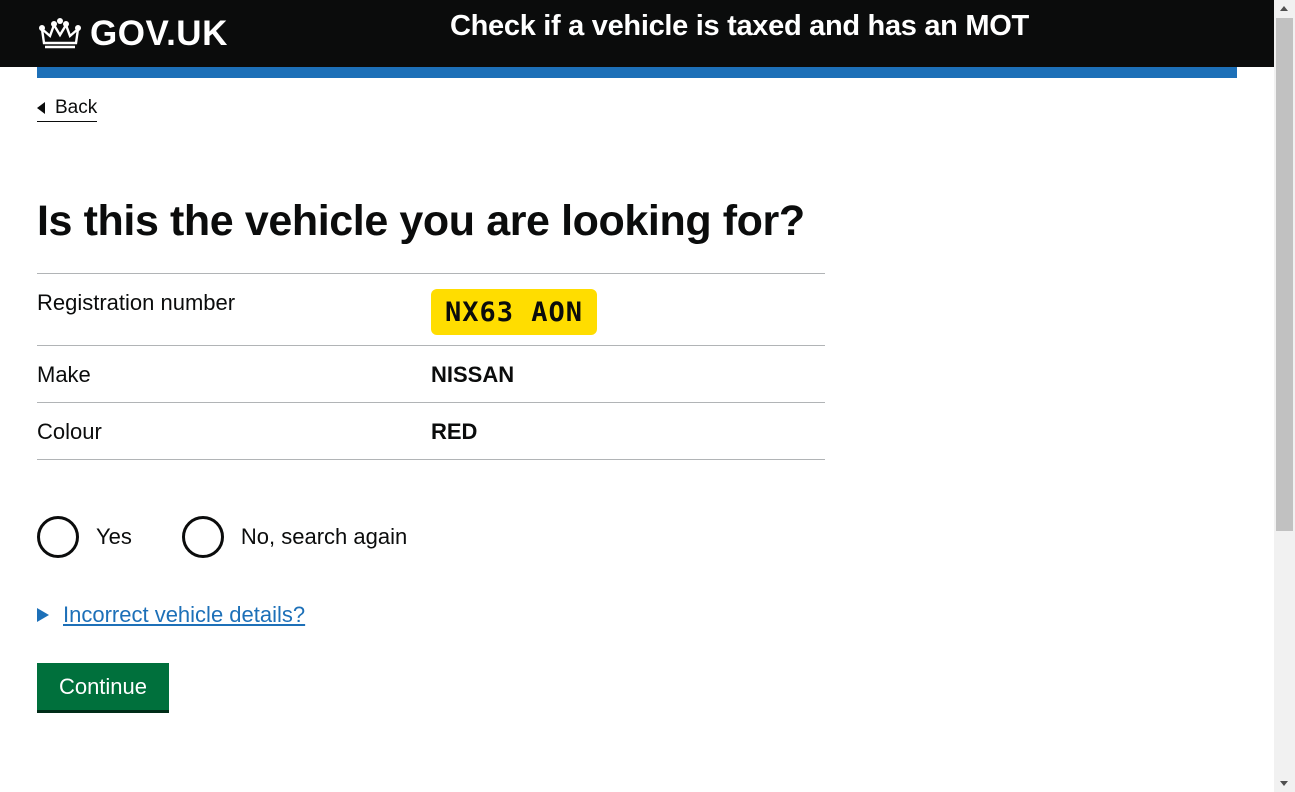 This screenshot has height=792, width=1295. I want to click on radio-yes: Yes, so click(84, 537).